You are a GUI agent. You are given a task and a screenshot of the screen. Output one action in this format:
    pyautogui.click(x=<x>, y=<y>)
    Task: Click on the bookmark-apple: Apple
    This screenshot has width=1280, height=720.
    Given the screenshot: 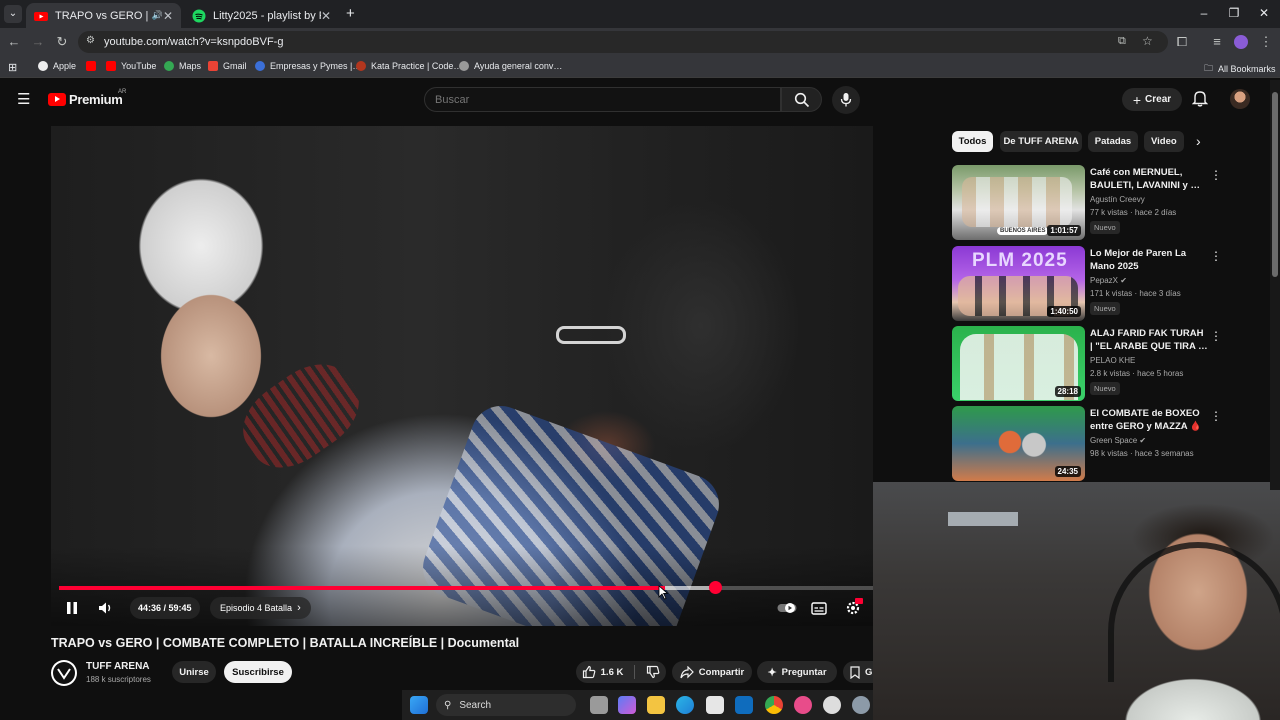 What is the action you would take?
    pyautogui.click(x=57, y=66)
    